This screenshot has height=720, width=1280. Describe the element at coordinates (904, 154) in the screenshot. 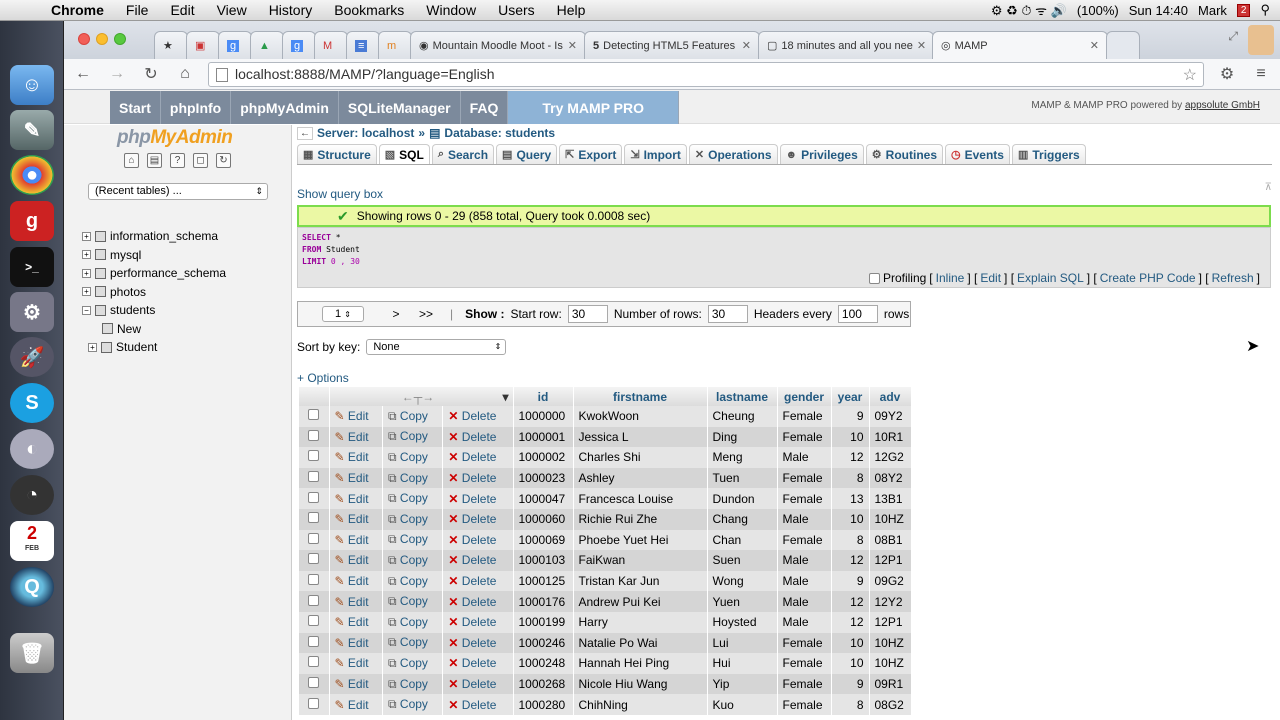

I see `tab-routines: ⚙ Routines` at that location.